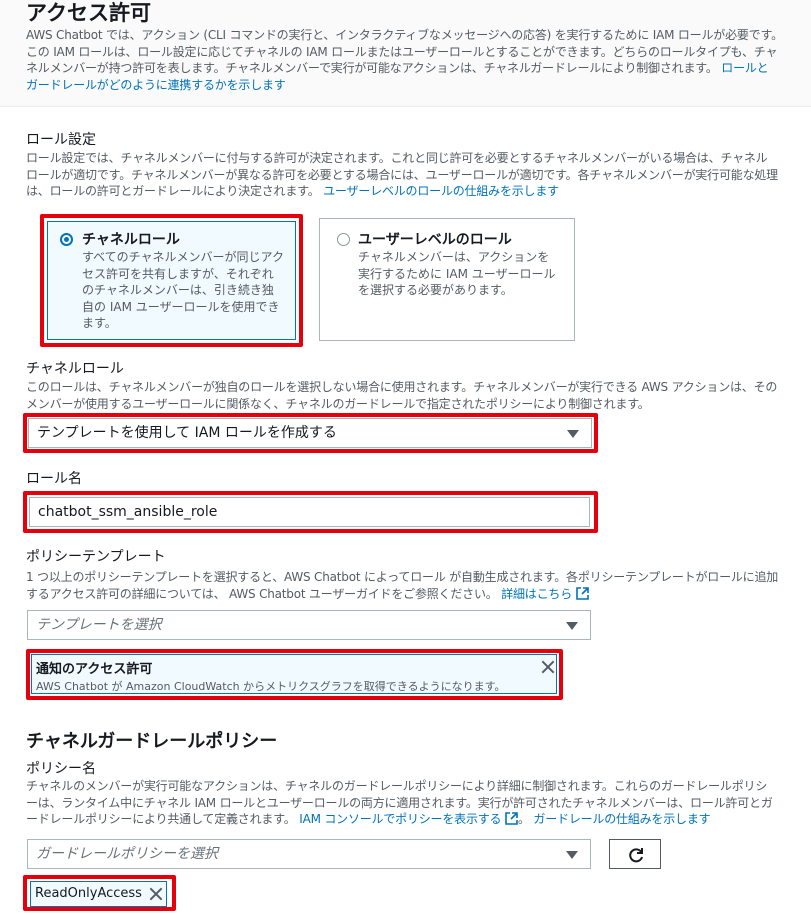 This screenshot has height=915, width=811. Describe the element at coordinates (441, 191) in the screenshot. I see `user-role-link: ユーザーレベルのロールの仕組みを示します` at that location.